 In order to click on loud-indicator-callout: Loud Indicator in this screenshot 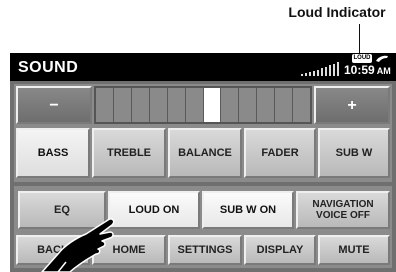, I will do `click(337, 12)`.